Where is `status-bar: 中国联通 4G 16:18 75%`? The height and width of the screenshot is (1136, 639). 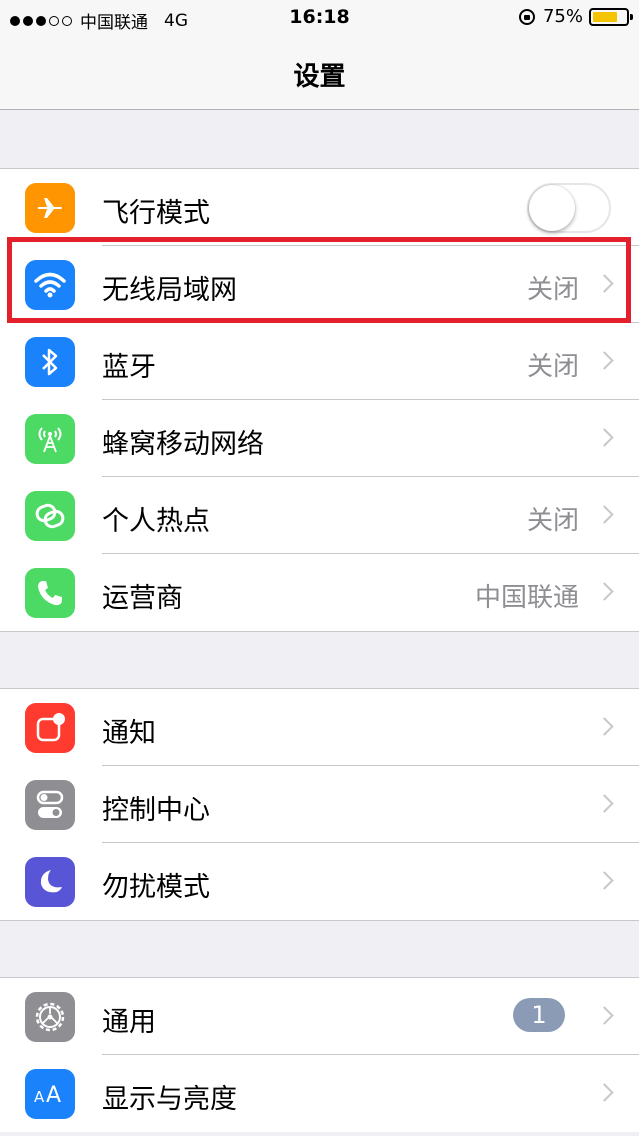
status-bar: 中国联通 4G 16:18 75% is located at coordinates (319, 19).